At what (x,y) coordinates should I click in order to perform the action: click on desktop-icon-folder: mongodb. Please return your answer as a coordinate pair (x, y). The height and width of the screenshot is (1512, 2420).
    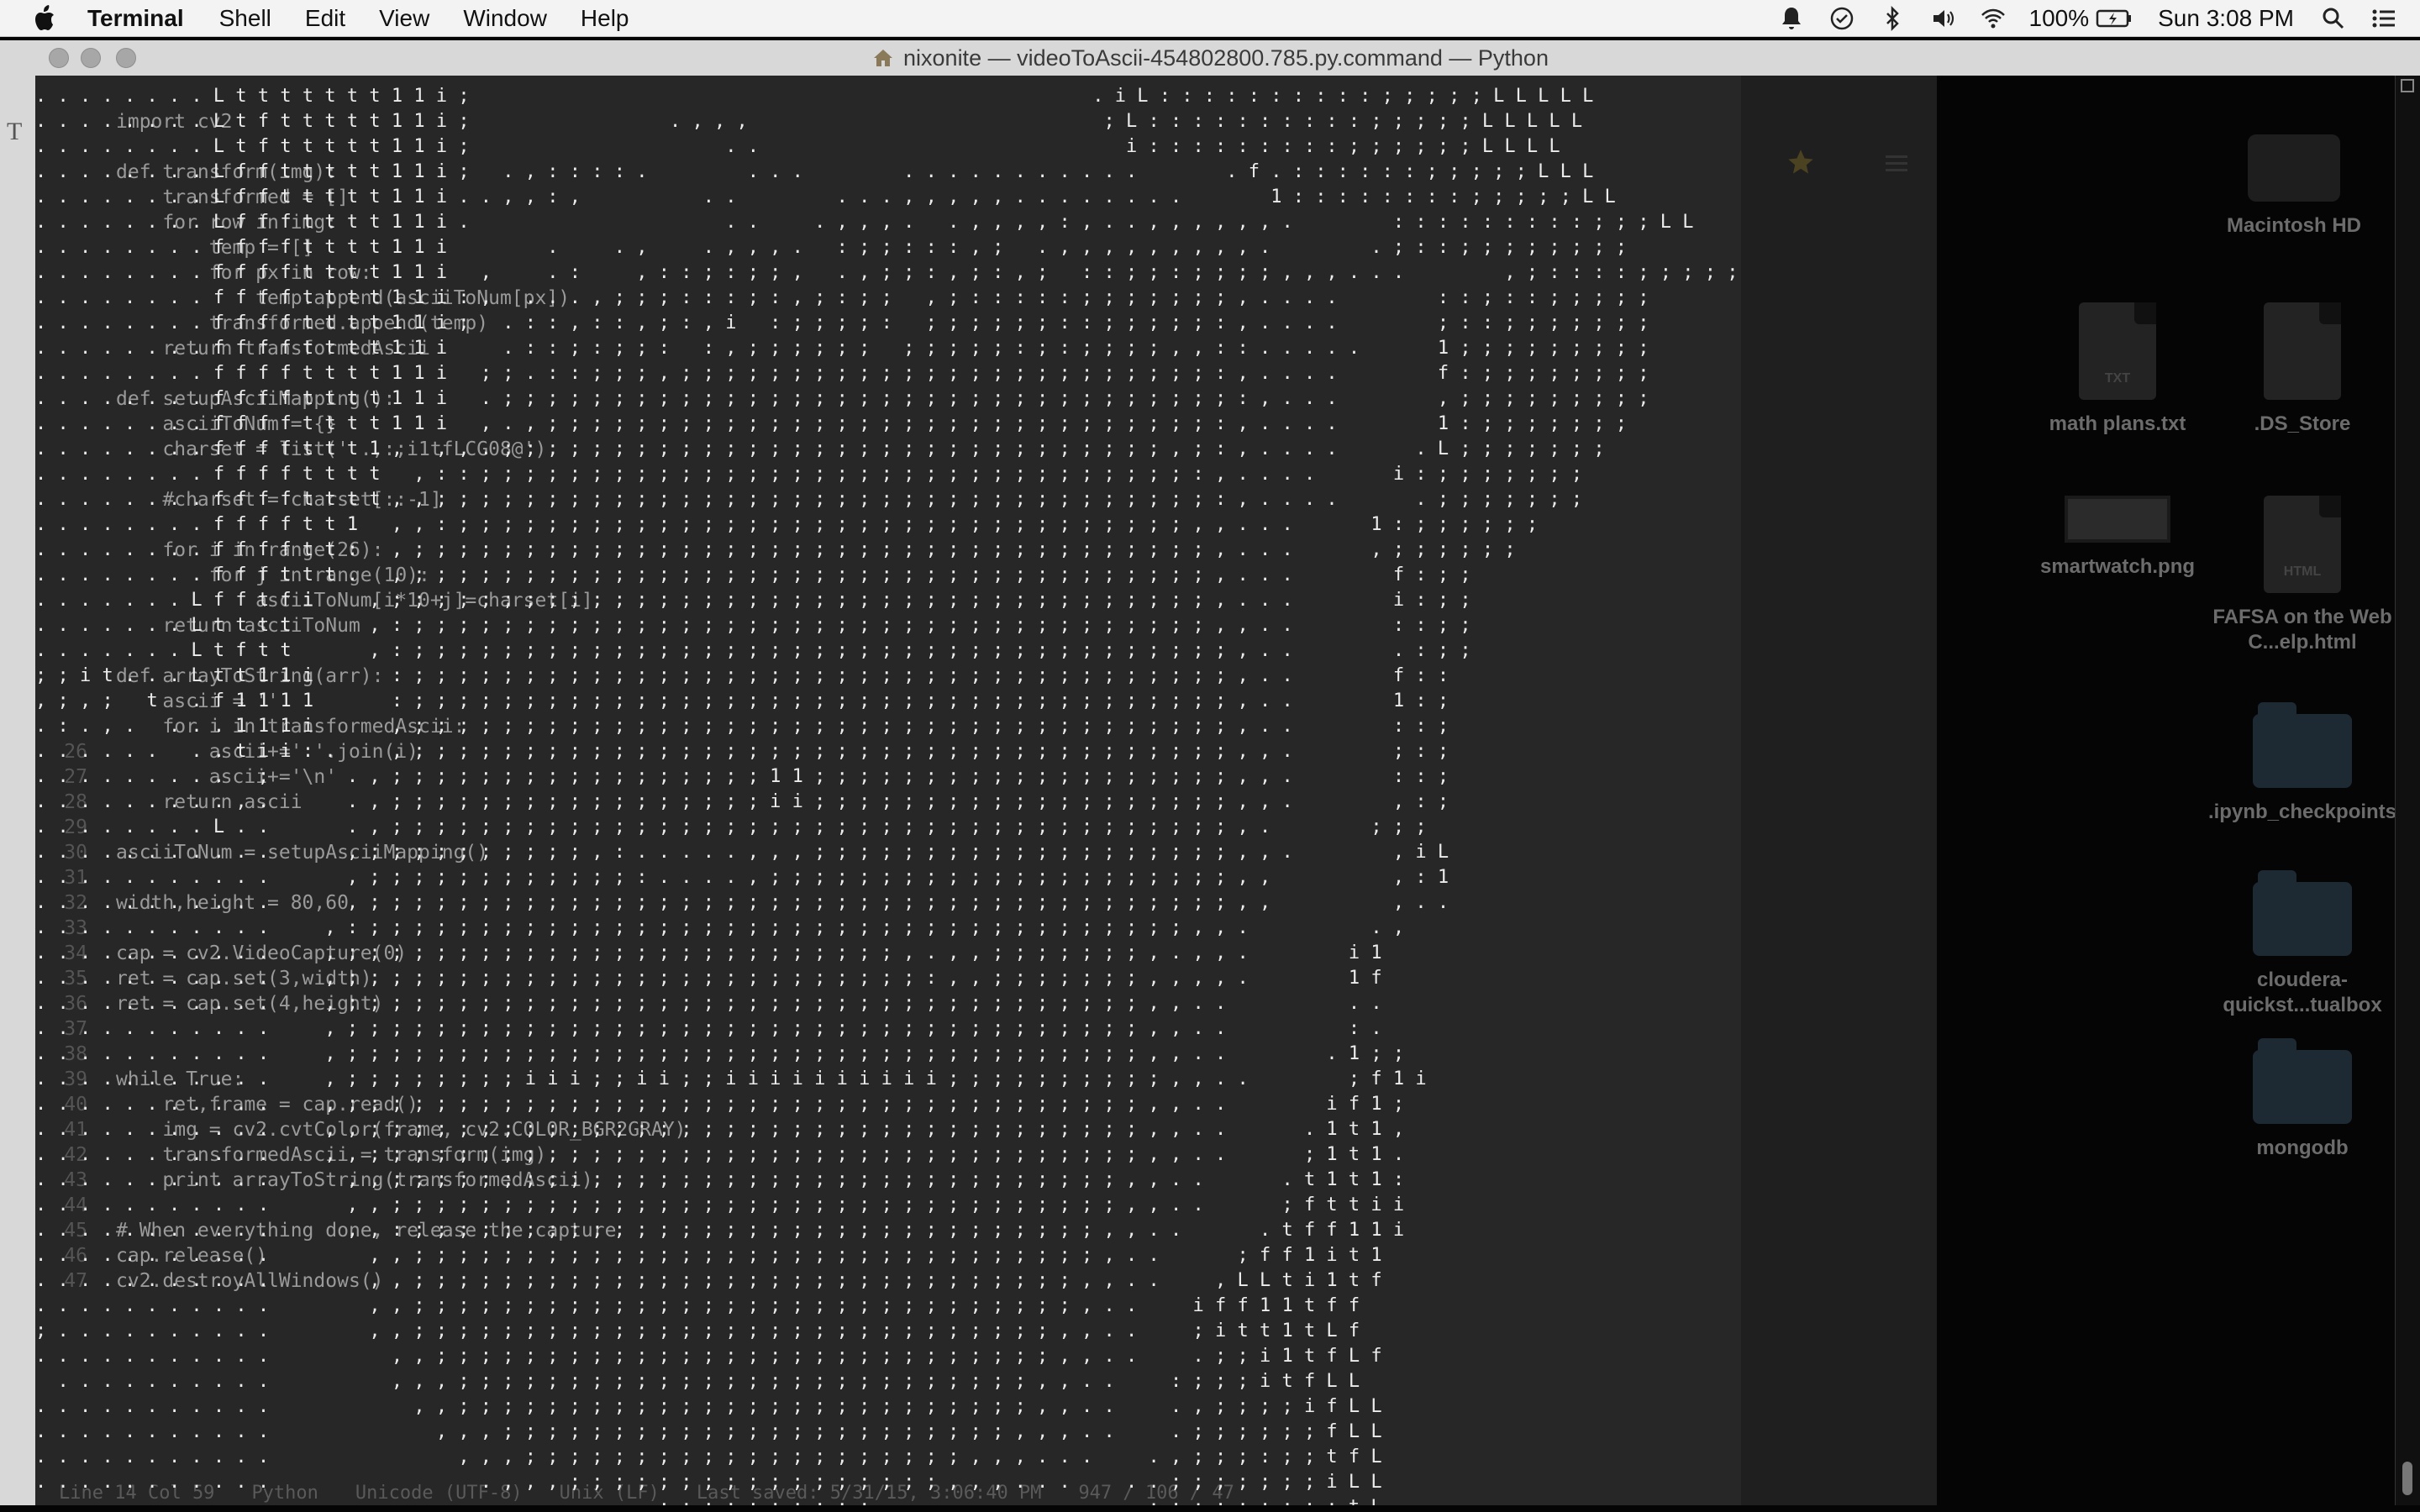
    Looking at the image, I should click on (2302, 1099).